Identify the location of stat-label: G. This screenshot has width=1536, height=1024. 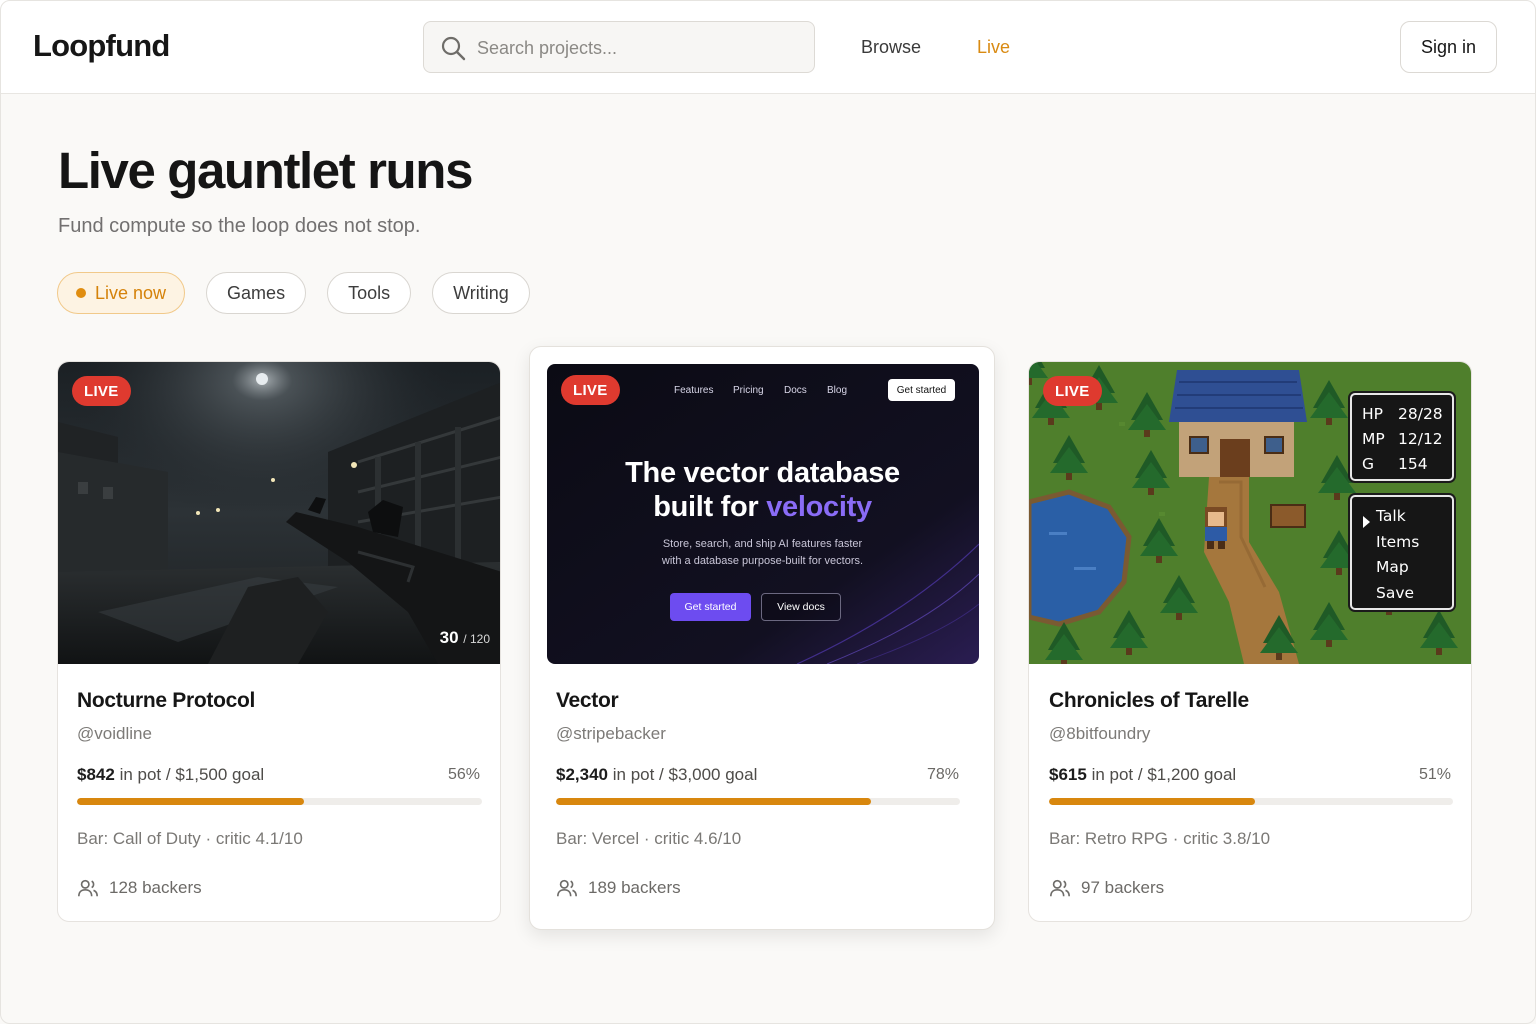
(1368, 464).